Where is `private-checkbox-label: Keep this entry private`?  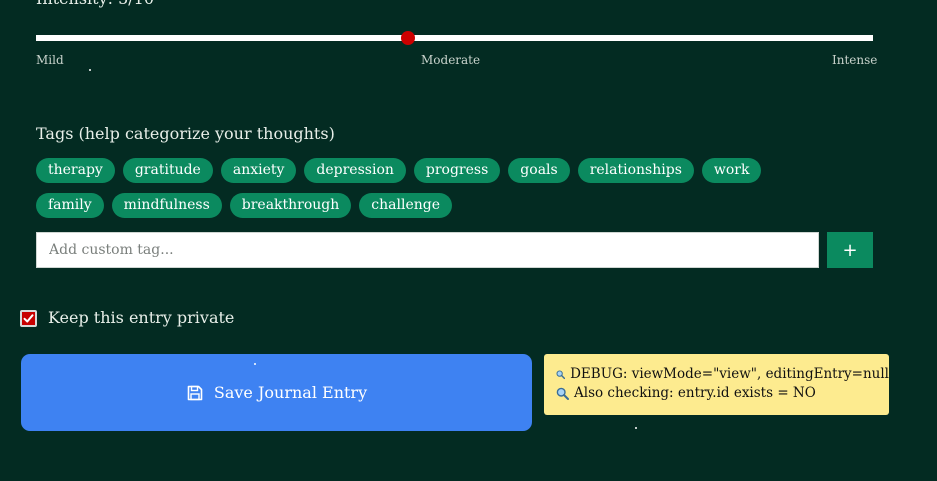
private-checkbox-label: Keep this entry private is located at coordinates (141, 317).